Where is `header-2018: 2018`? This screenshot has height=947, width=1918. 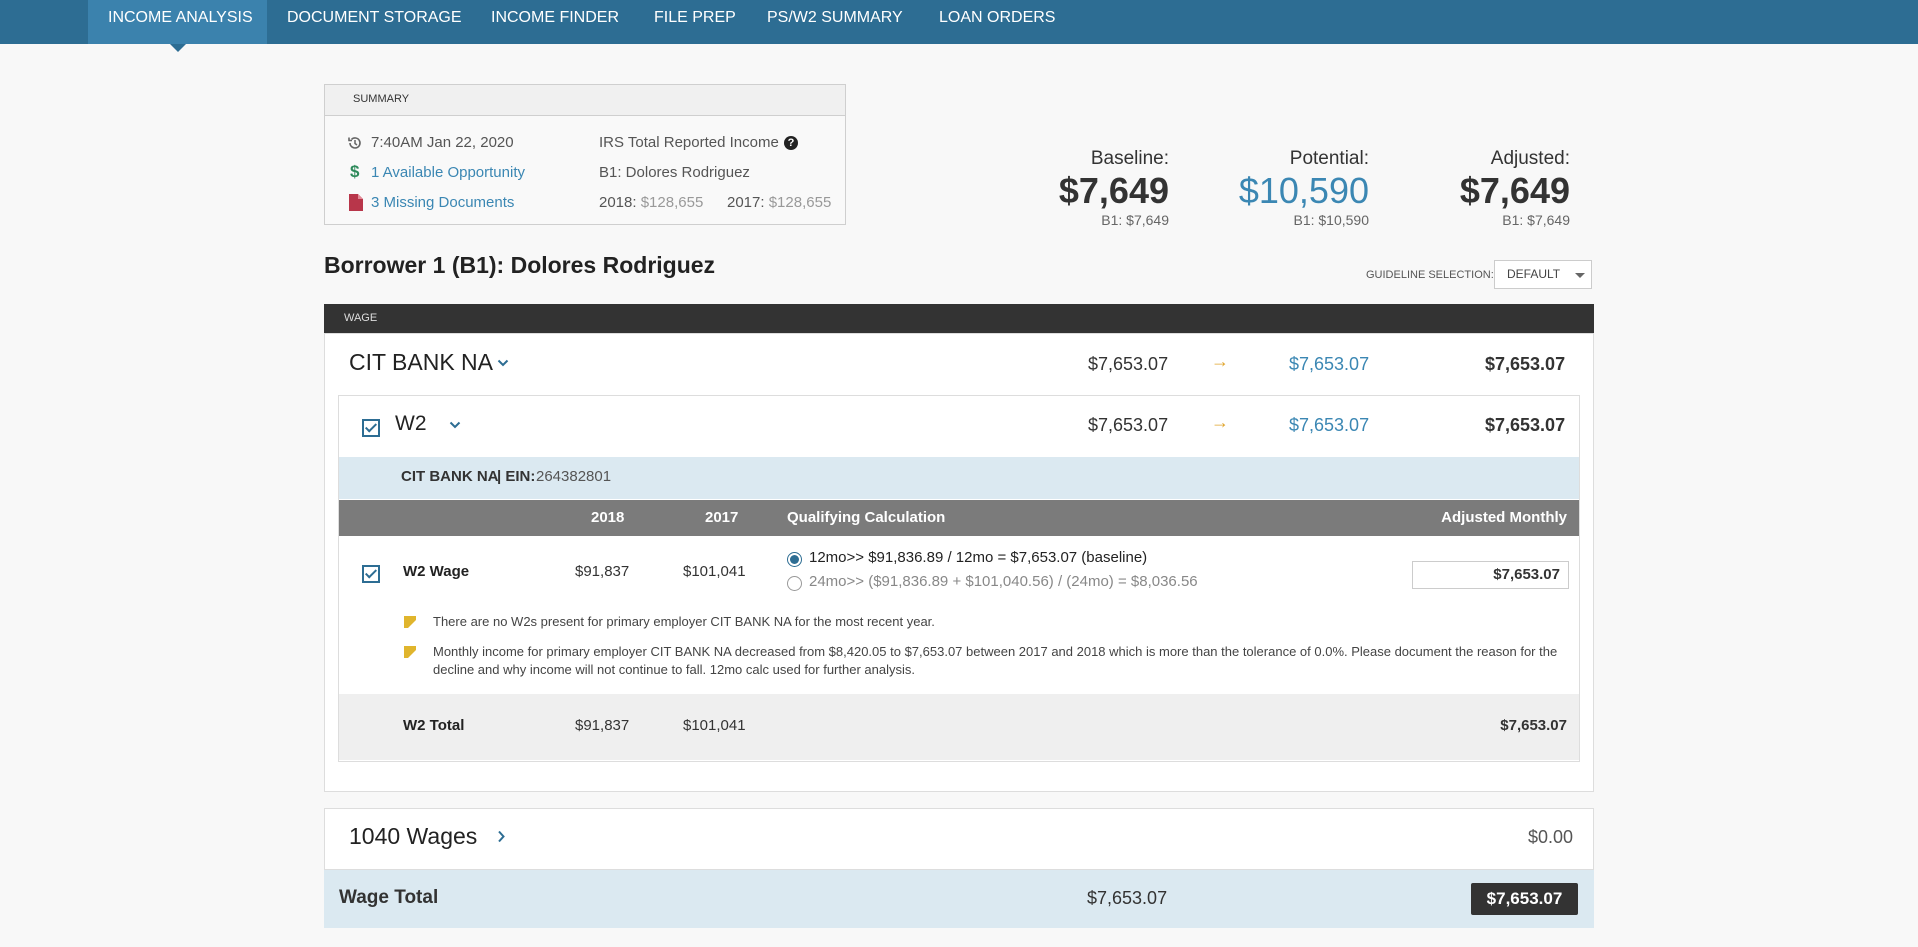 header-2018: 2018 is located at coordinates (608, 517).